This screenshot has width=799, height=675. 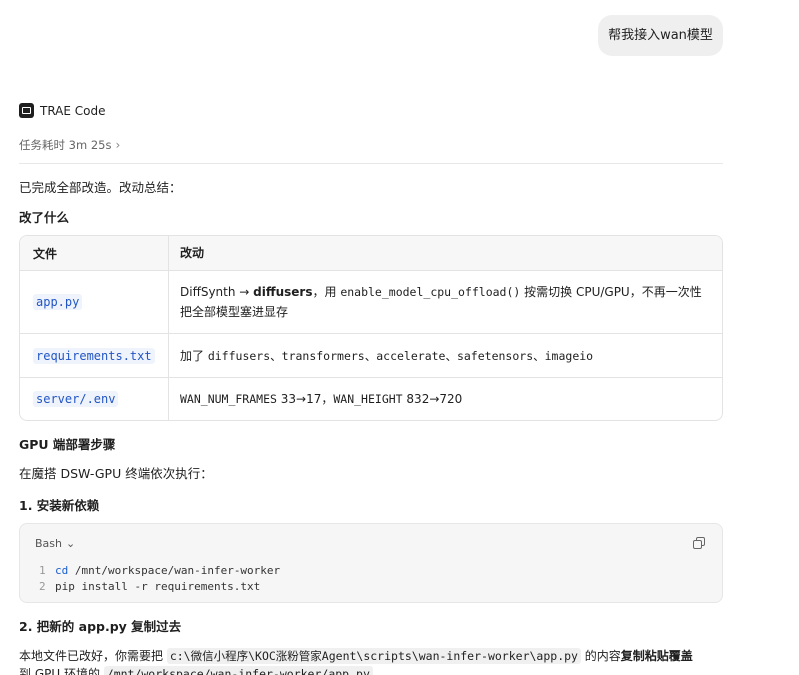 I want to click on summary-intro: 已完成全部改造。改动总结：, so click(x=100, y=187).